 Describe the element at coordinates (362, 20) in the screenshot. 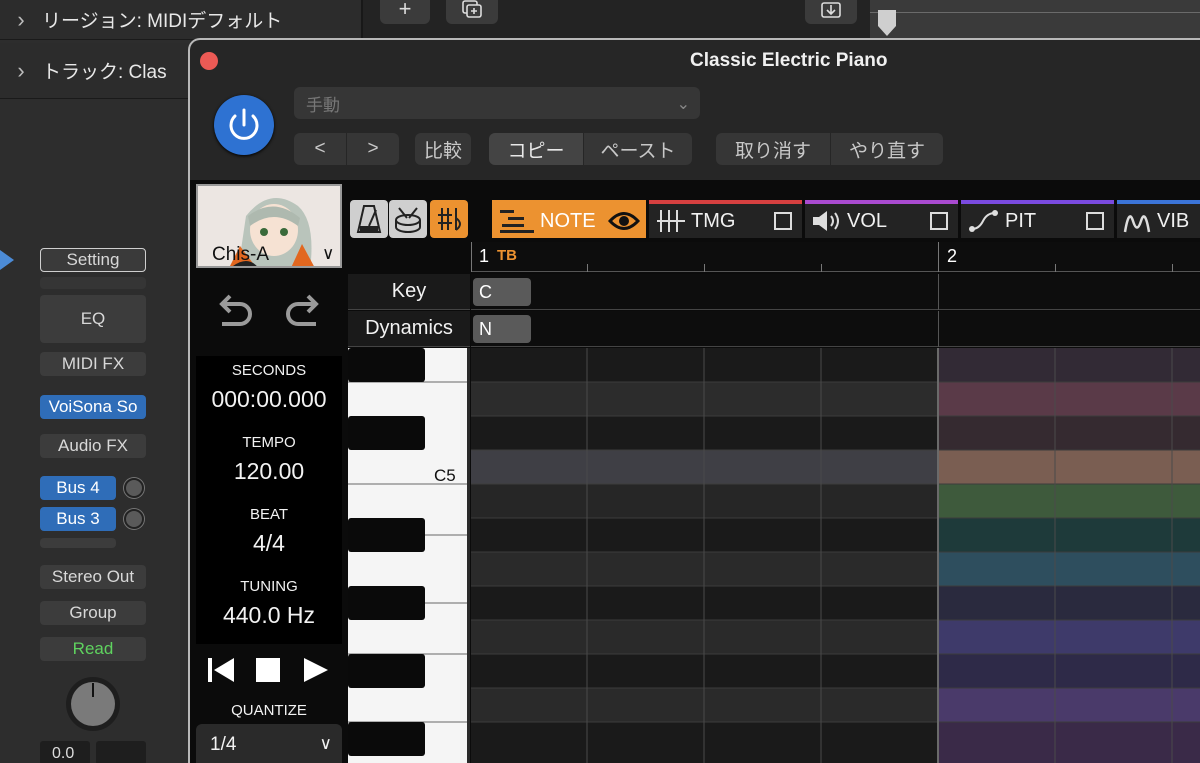

I see `divider` at that location.